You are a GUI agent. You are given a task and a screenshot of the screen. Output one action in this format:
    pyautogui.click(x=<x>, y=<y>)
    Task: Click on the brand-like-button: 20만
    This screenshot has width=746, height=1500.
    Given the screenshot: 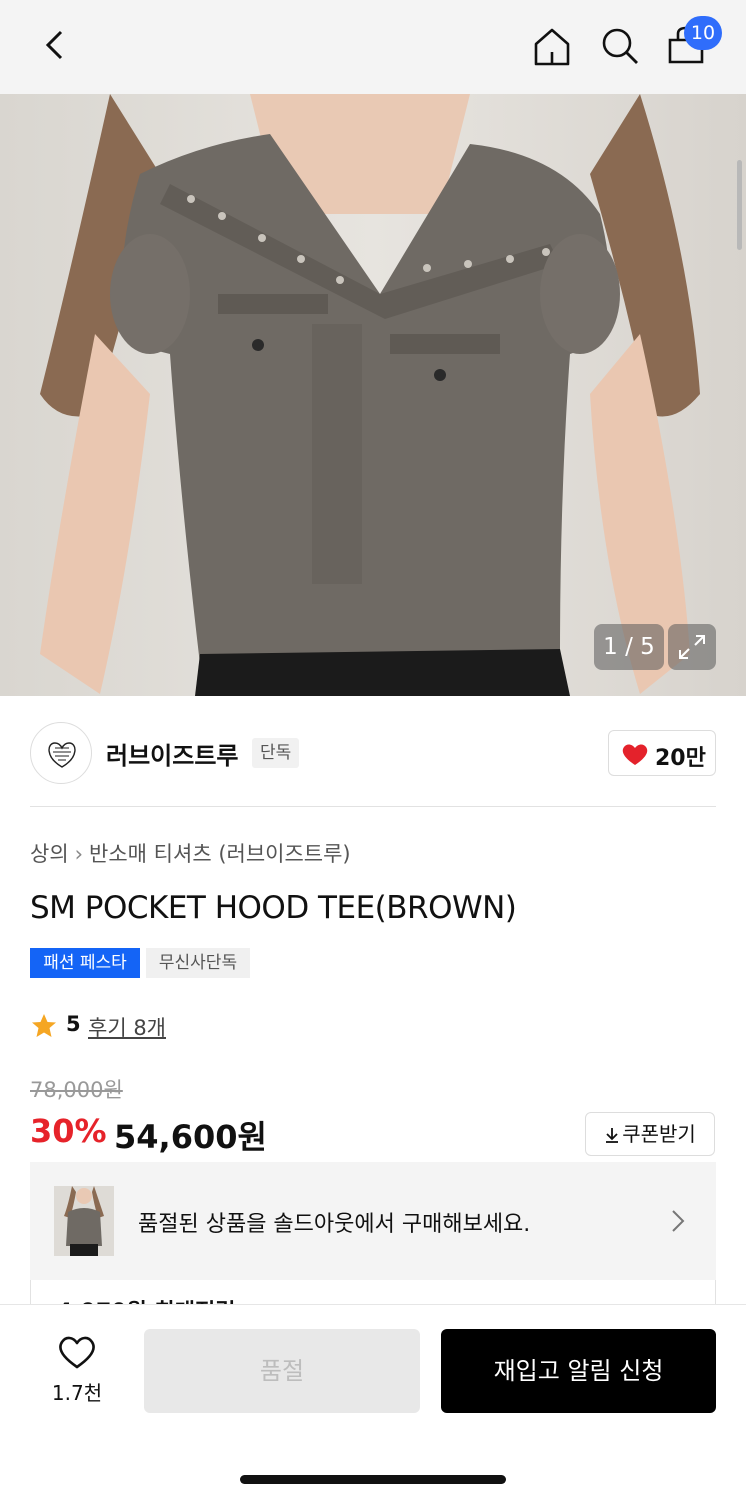 What is the action you would take?
    pyautogui.click(x=662, y=753)
    